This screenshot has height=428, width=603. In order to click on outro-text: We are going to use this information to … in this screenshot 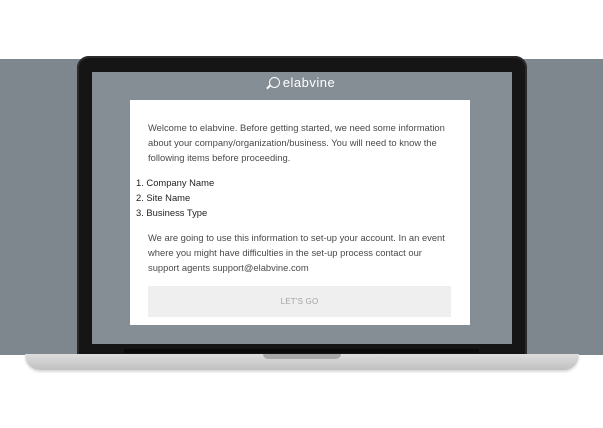, I will do `click(296, 252)`.